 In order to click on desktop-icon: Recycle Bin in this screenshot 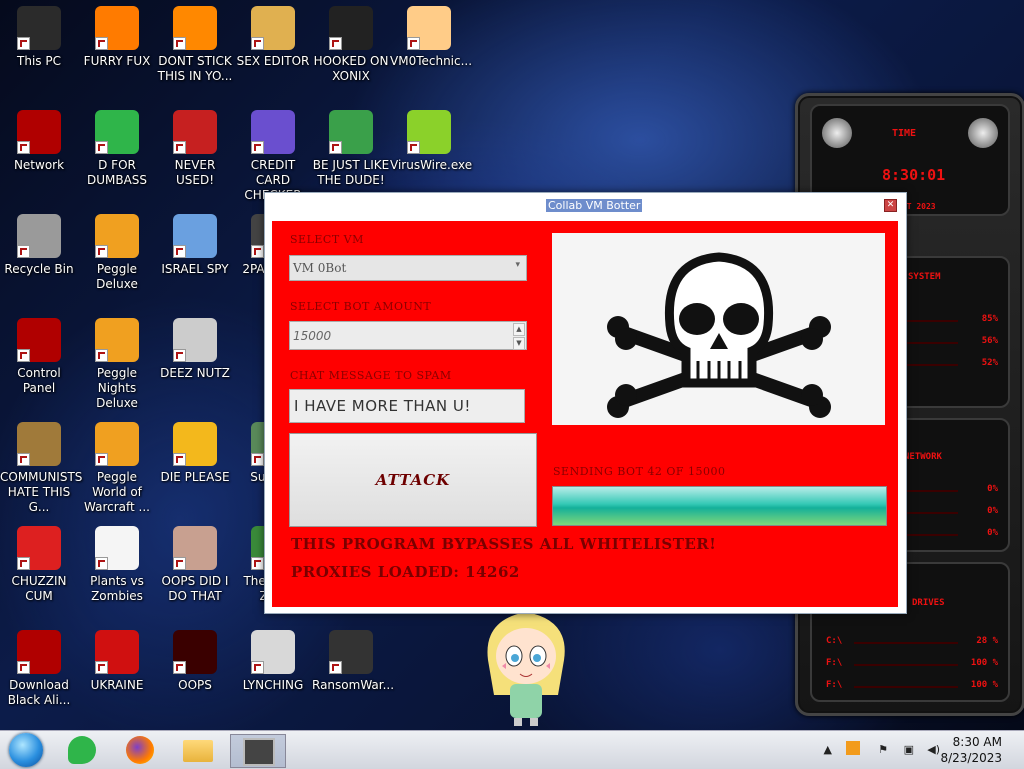, I will do `click(39, 245)`.